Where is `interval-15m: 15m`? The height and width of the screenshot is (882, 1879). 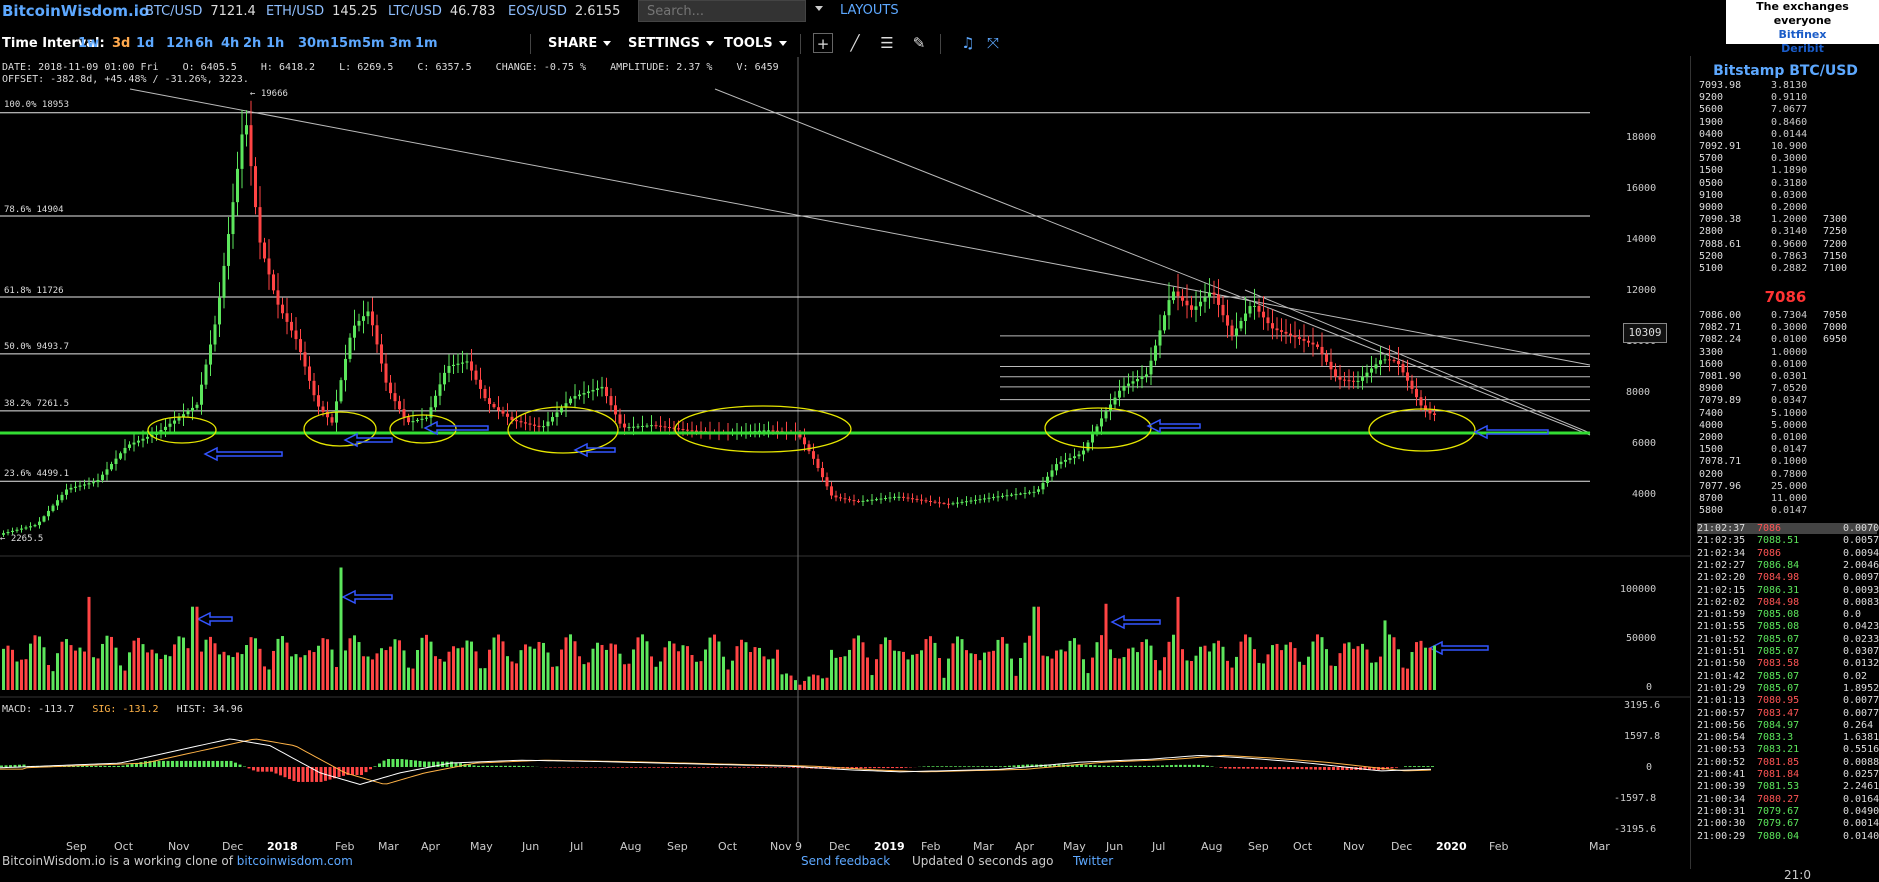
interval-15m: 15m is located at coordinates (346, 43).